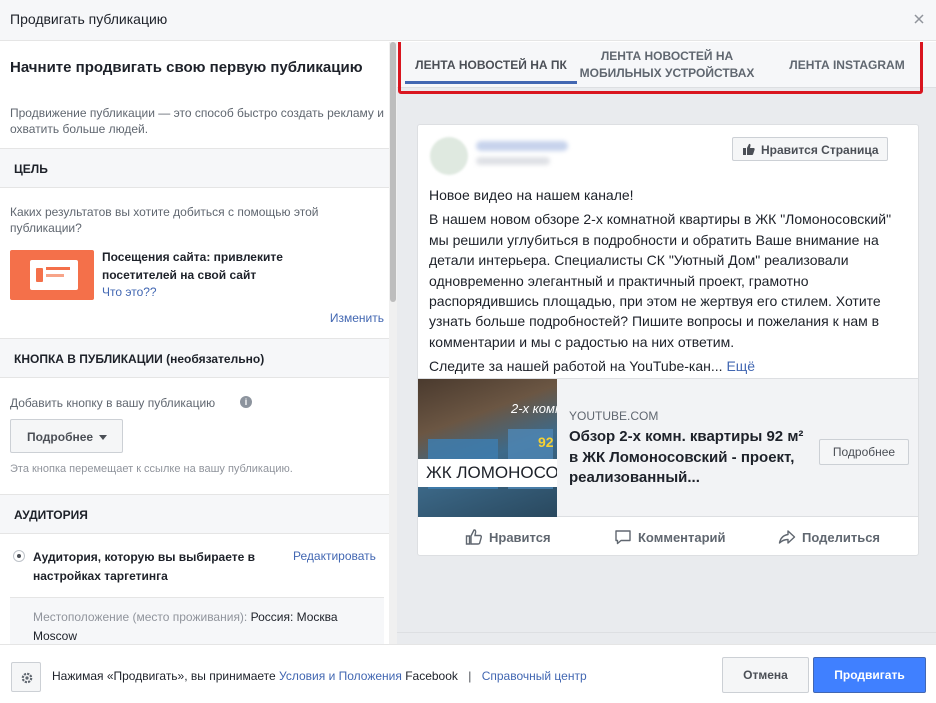 The image size is (936, 703). What do you see at coordinates (534, 676) in the screenshot?
I see `help-center-link: Справочный центр` at bounding box center [534, 676].